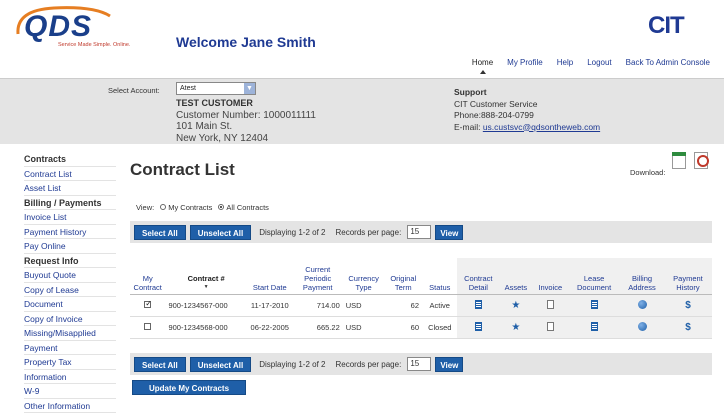  I want to click on support-phone: Phone:888-204-0799, so click(494, 115).